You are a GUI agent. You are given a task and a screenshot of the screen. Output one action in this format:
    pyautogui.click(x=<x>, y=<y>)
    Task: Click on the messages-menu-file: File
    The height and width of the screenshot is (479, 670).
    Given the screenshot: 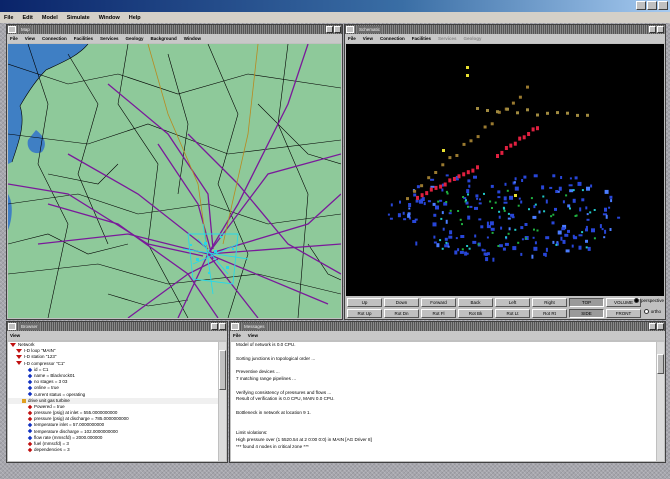 What is the action you would take?
    pyautogui.click(x=237, y=335)
    